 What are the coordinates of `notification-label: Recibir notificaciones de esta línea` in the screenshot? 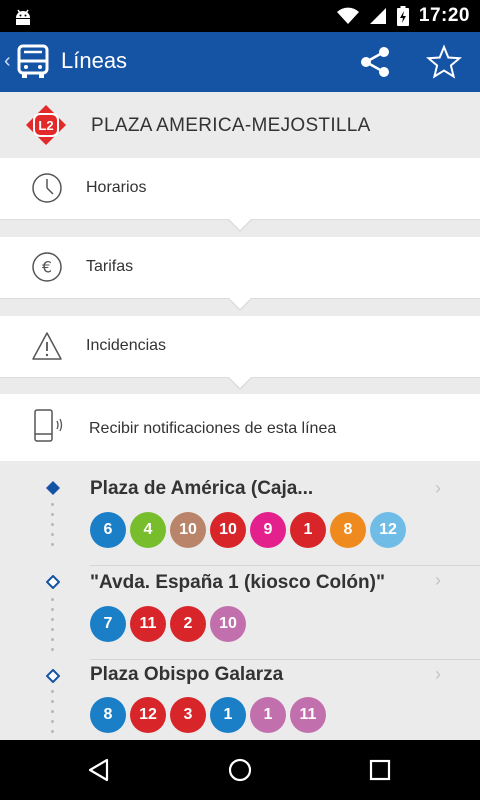 It's located at (213, 428).